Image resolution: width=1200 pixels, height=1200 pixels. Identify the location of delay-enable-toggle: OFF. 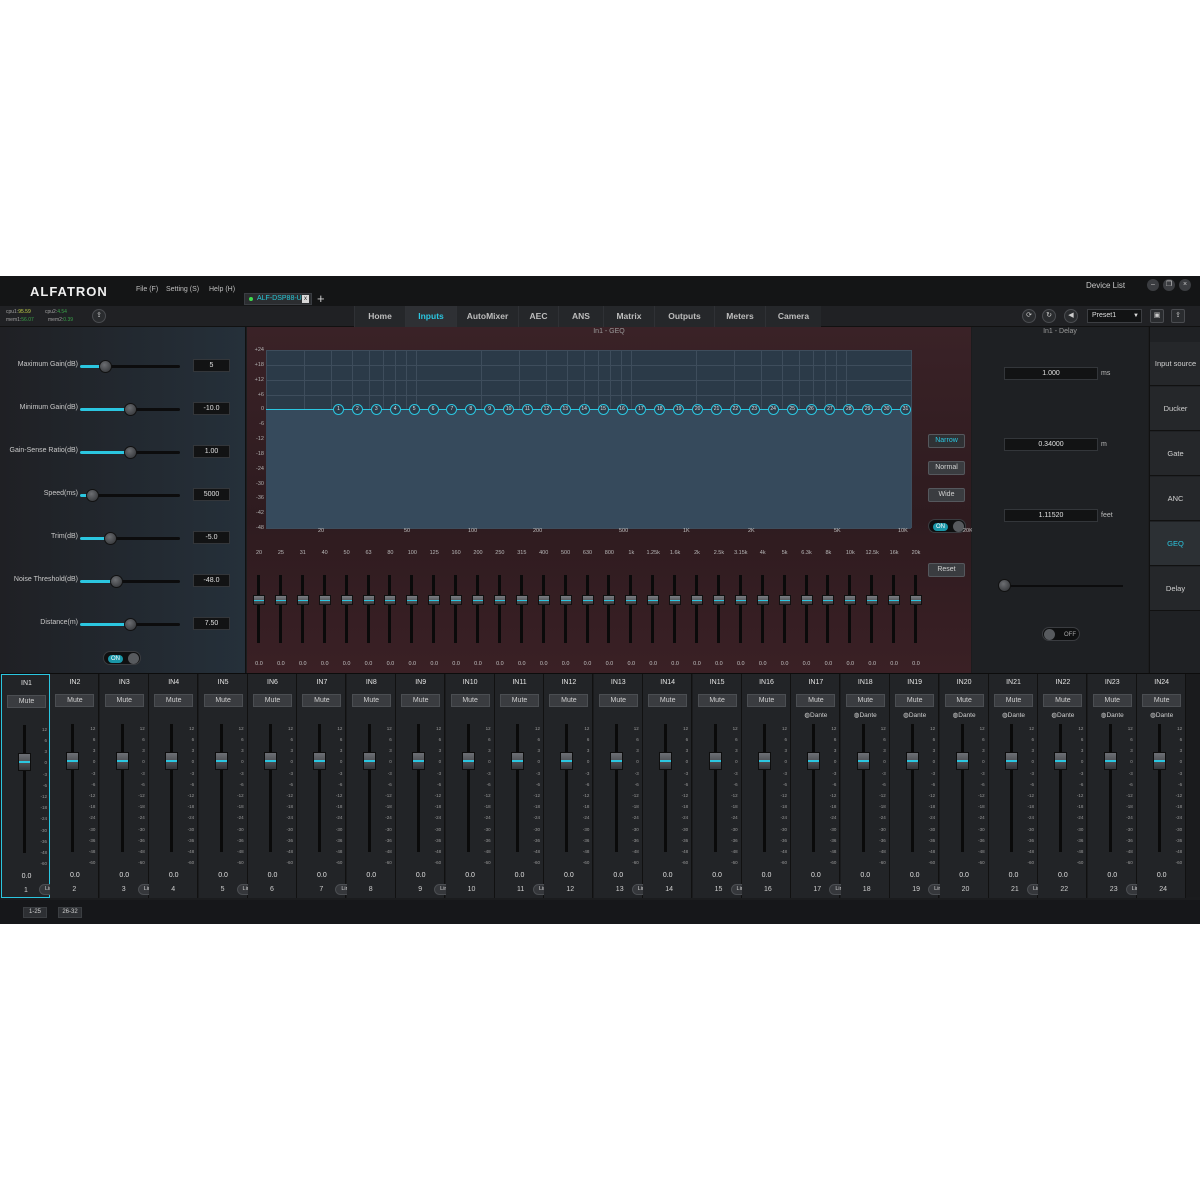
(1061, 634).